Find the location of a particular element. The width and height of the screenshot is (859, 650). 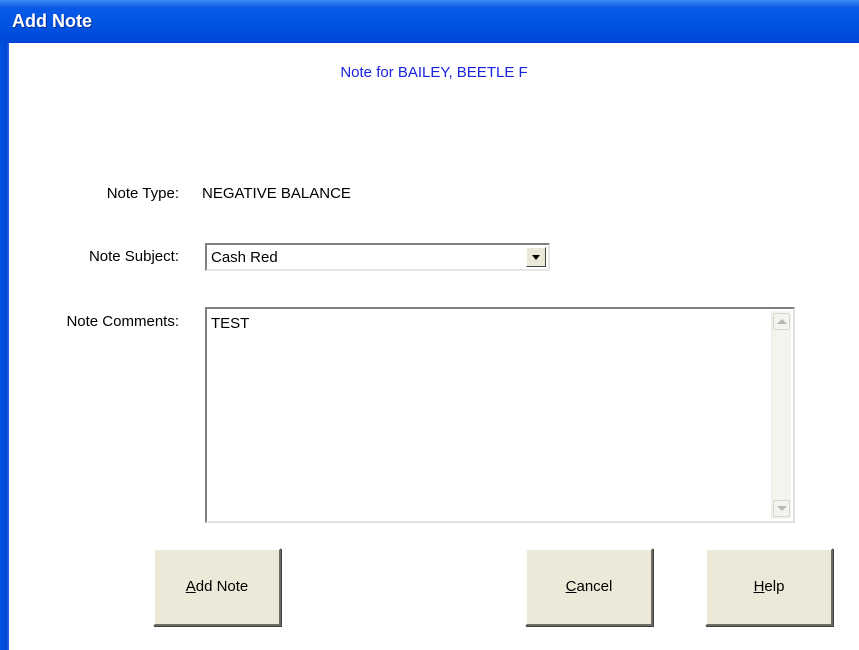

note-subject-dropdown: Cash Red is located at coordinates (377, 257).